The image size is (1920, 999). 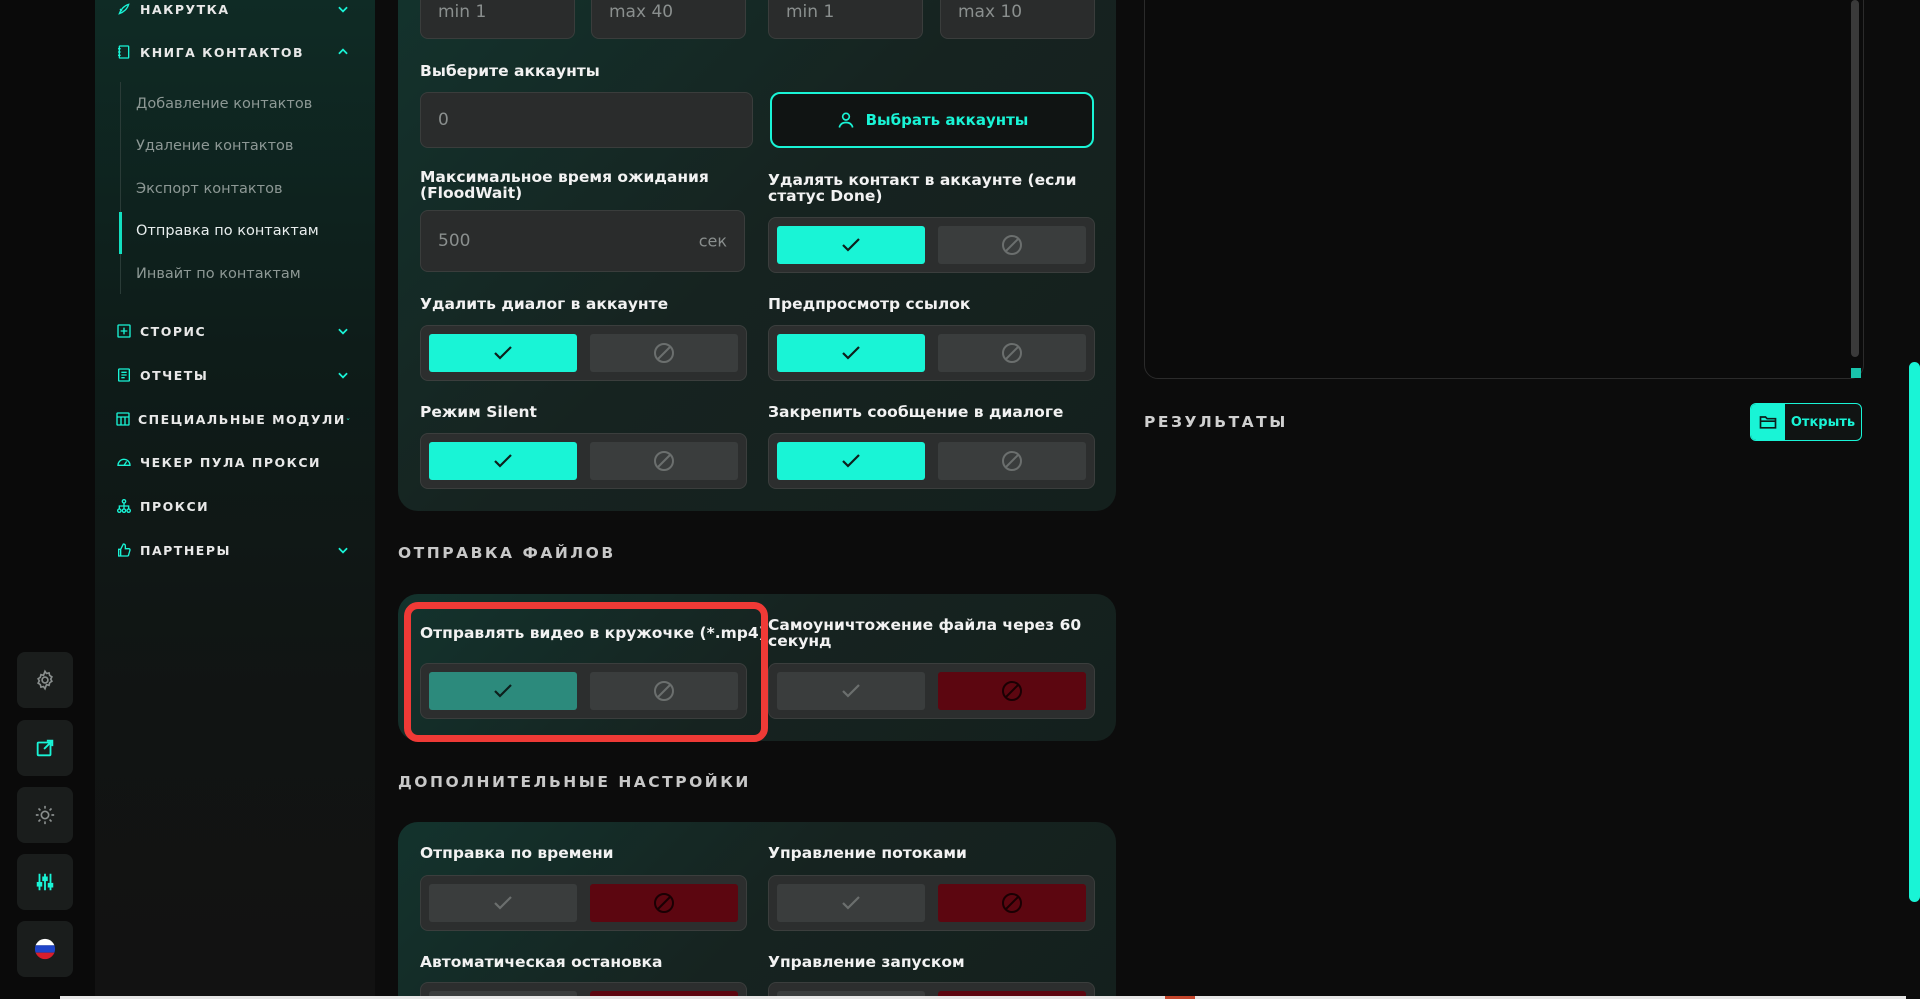 I want to click on min-count-input: min 1, so click(x=845, y=19).